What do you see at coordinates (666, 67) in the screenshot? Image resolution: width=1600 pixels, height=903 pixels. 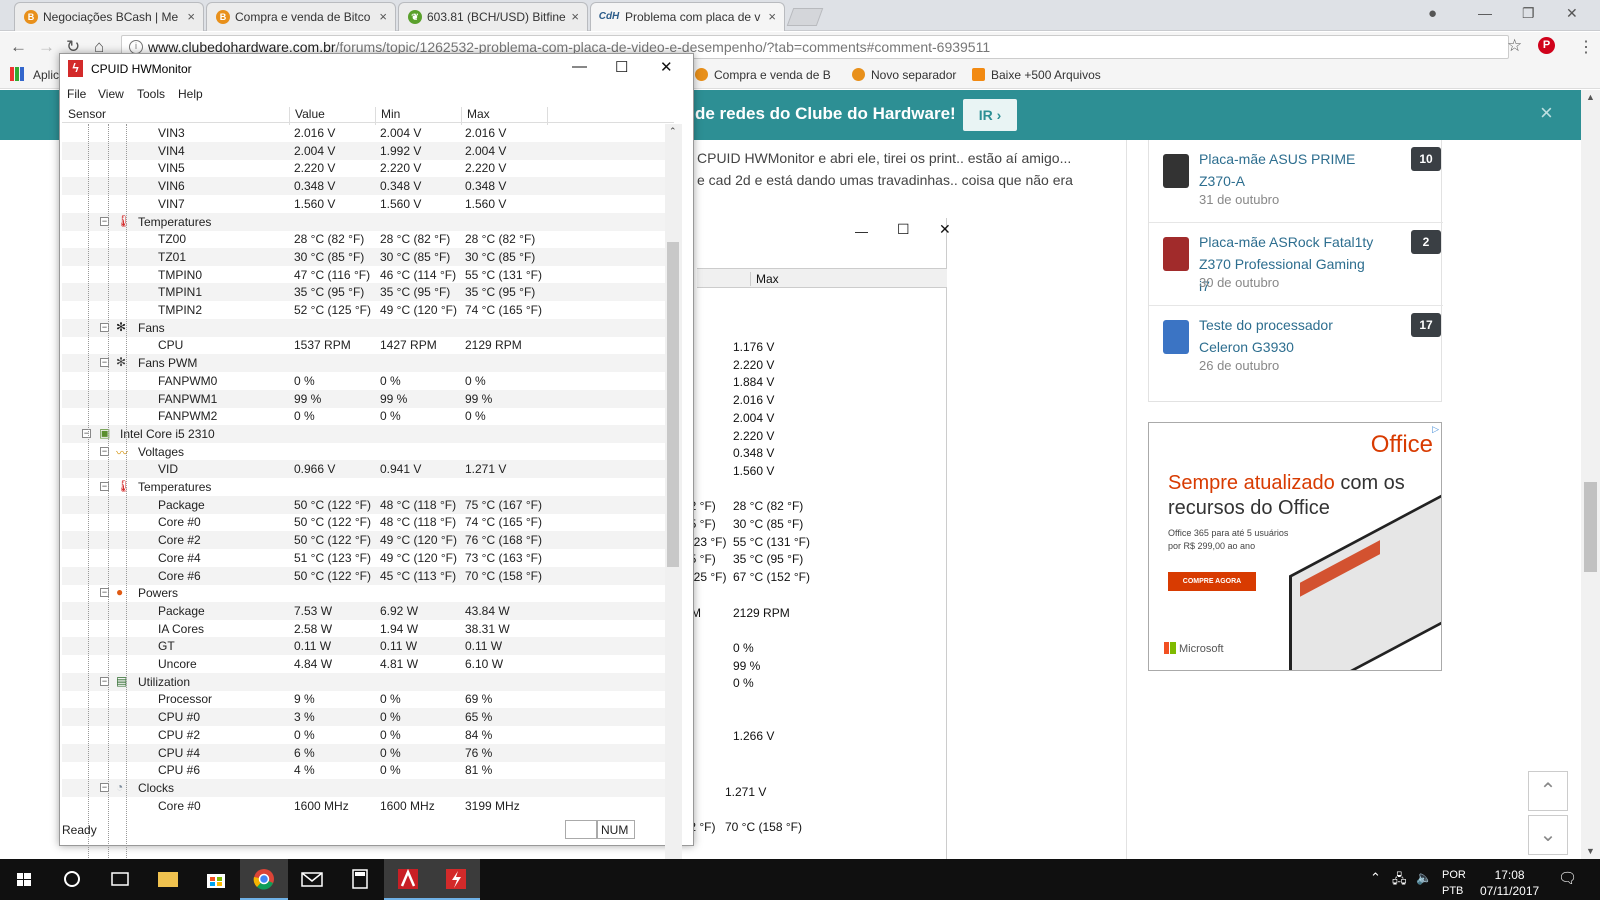 I see `close-icon: ✕` at bounding box center [666, 67].